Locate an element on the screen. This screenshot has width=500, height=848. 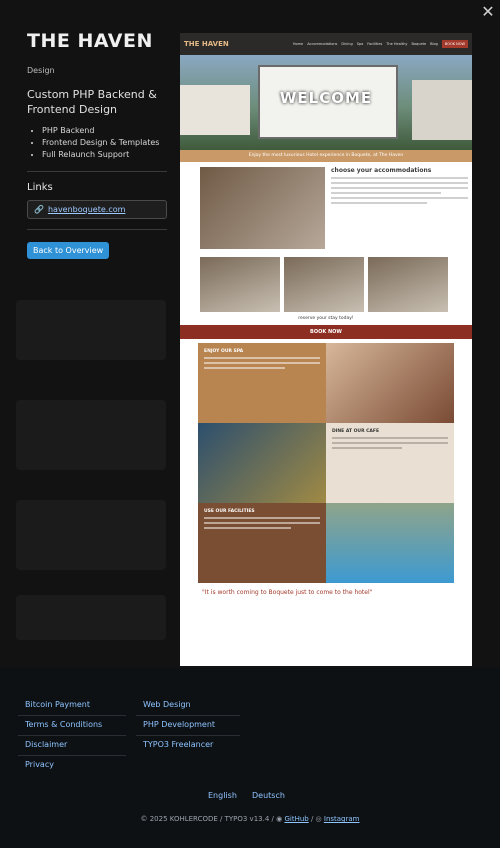
room-photo is located at coordinates (262, 208).